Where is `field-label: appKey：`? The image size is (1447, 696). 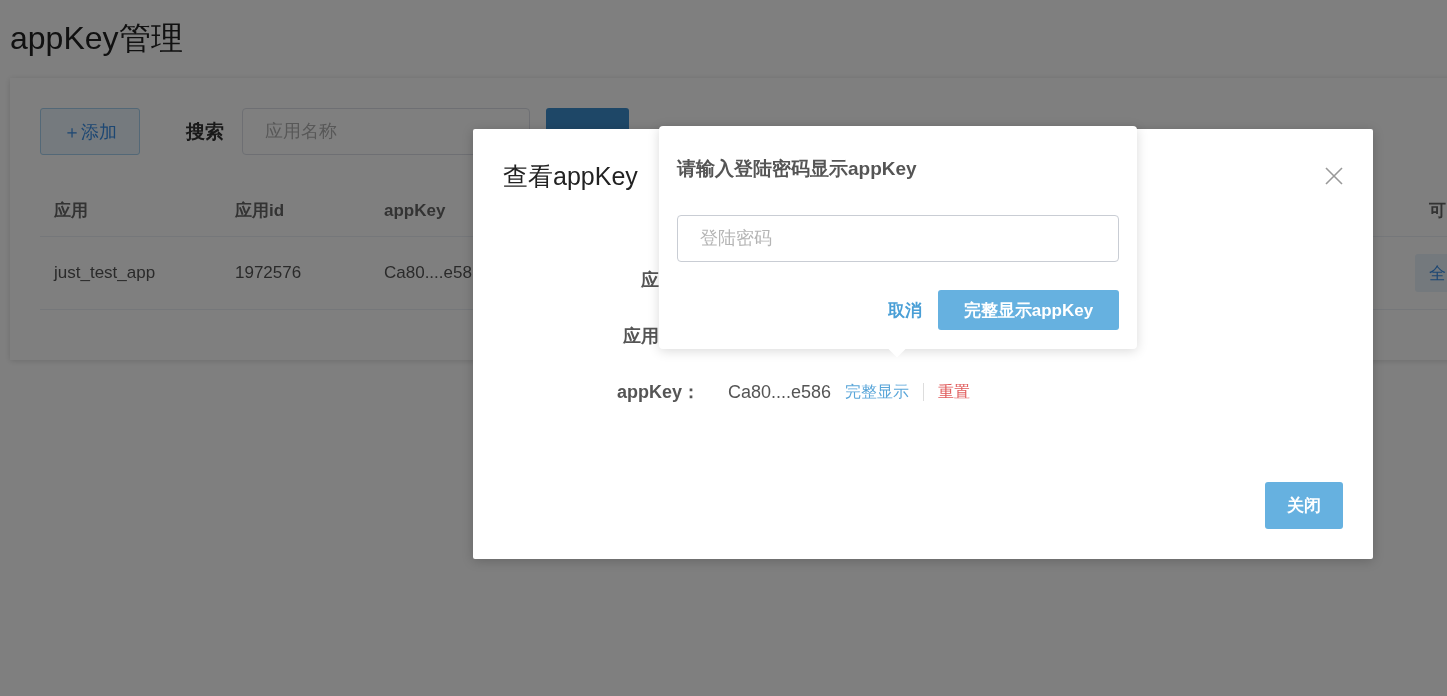
field-label: appKey： is located at coordinates (657, 392).